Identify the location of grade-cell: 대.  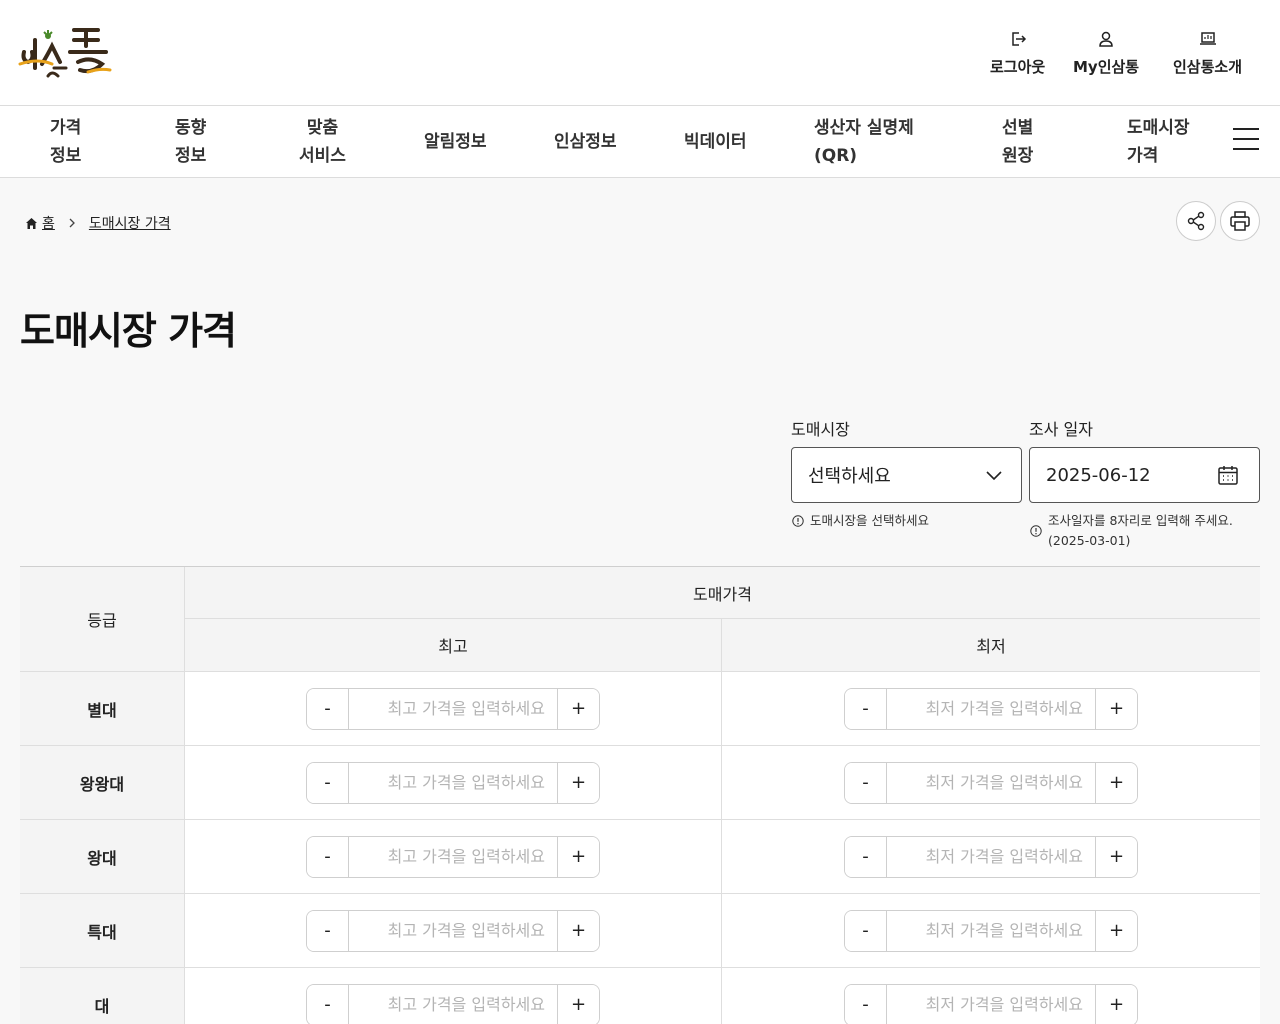
(102, 996).